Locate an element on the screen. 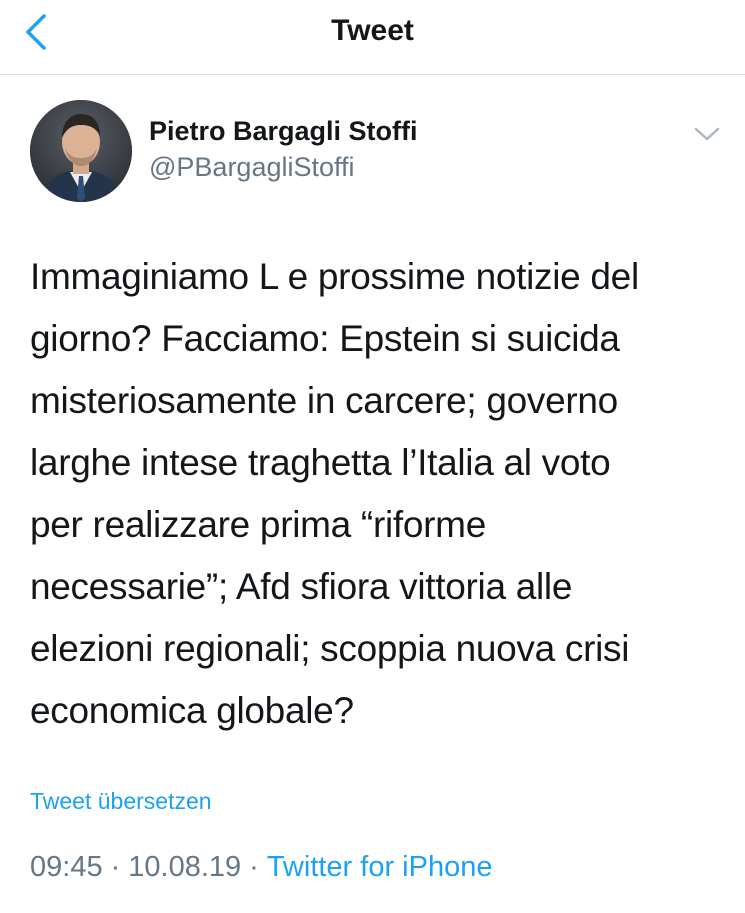 The image size is (745, 913). avatar-photo is located at coordinates (81, 151).